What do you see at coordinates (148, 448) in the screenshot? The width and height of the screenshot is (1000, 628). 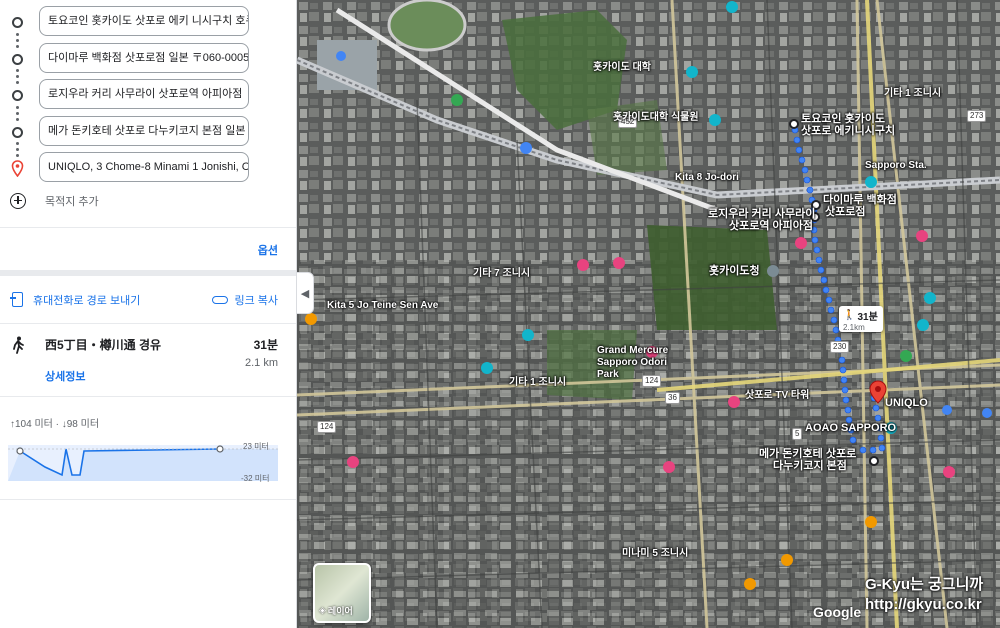 I see `elevation-profile: ↑104 미터 · ↓98 미터 23 미터 -32 미터` at bounding box center [148, 448].